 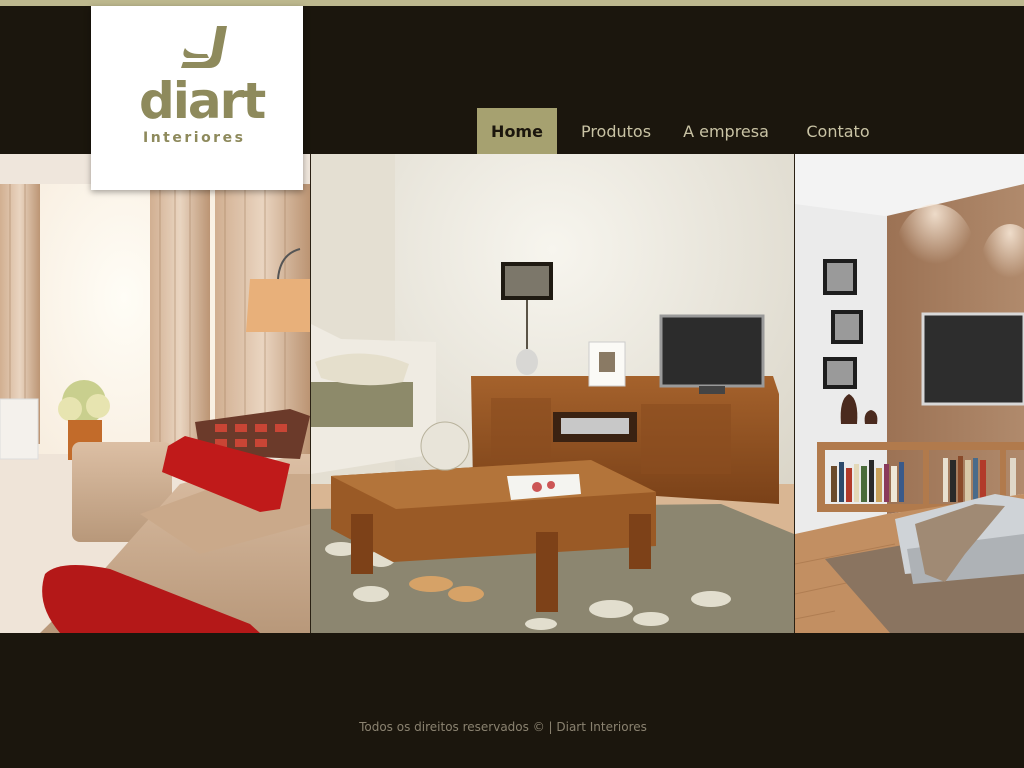 I want to click on nav-item-home: Home, so click(x=517, y=131).